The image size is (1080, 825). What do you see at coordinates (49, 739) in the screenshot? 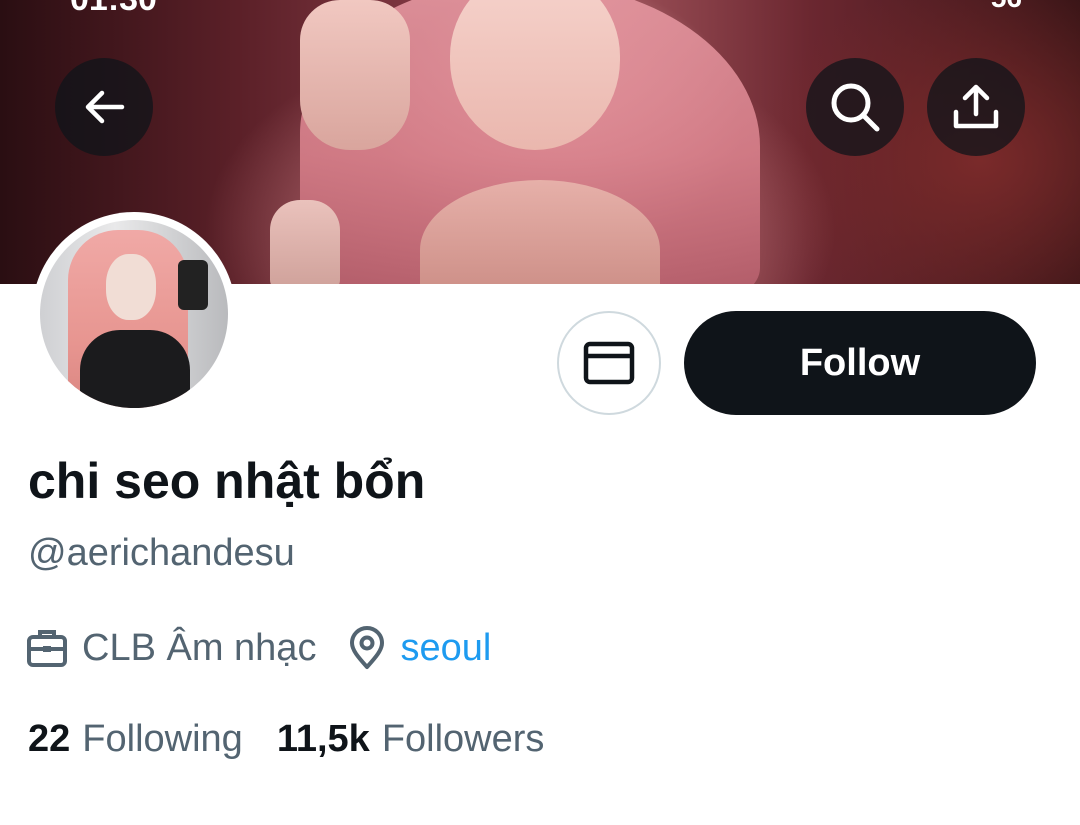
I see `following-count: 22` at bounding box center [49, 739].